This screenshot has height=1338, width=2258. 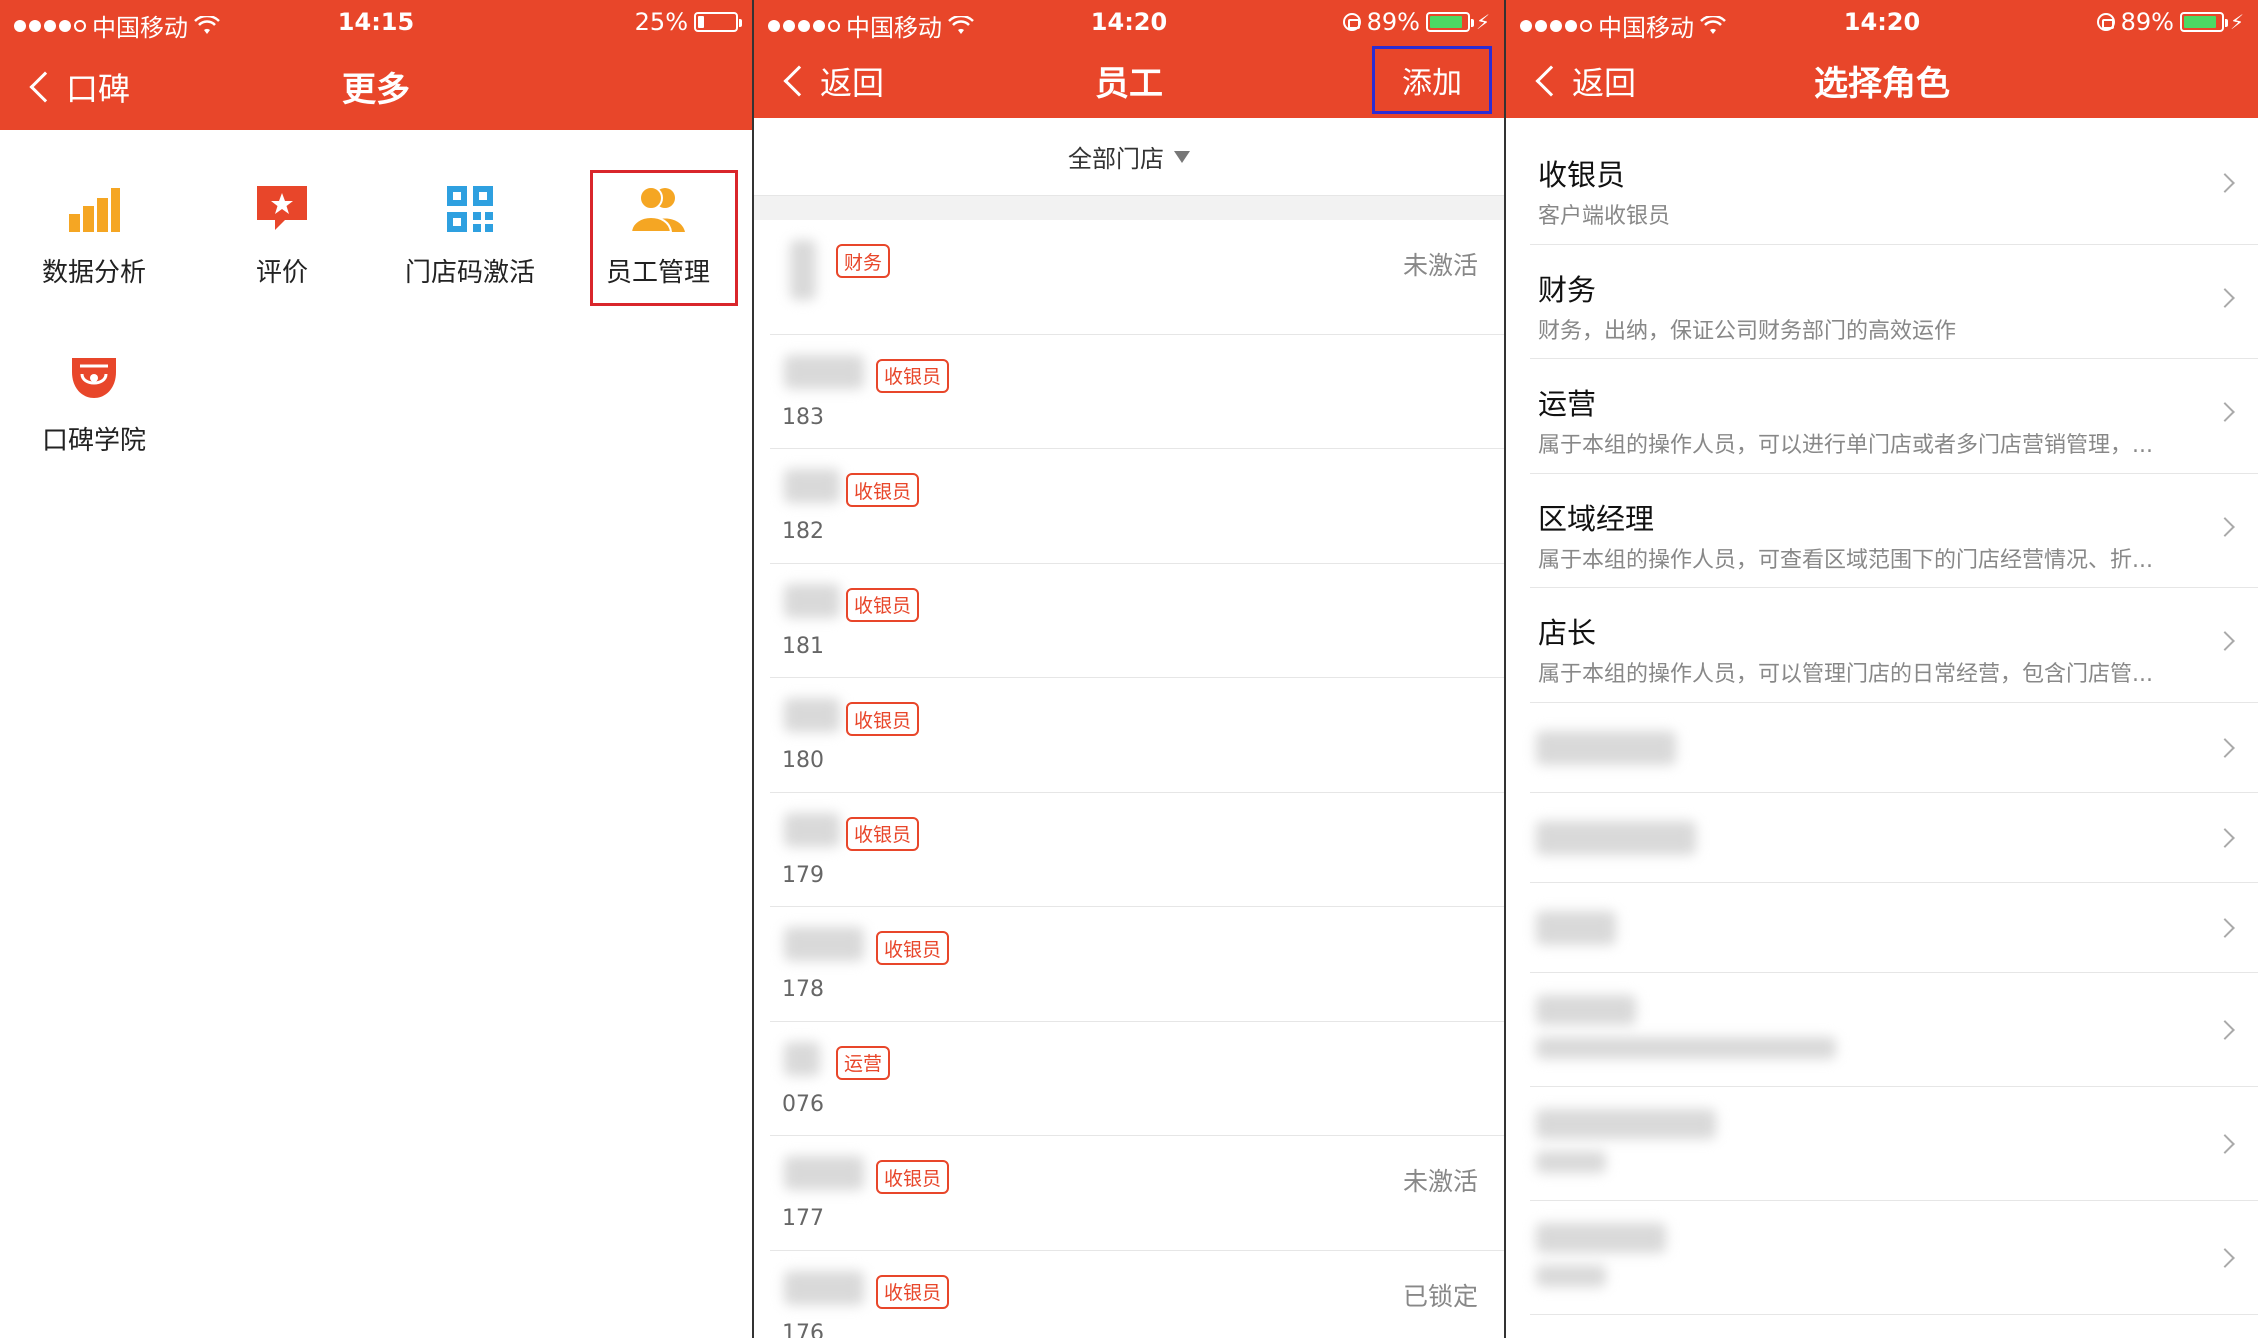 What do you see at coordinates (1137, 964) in the screenshot?
I see `employee-row: 收银员 178` at bounding box center [1137, 964].